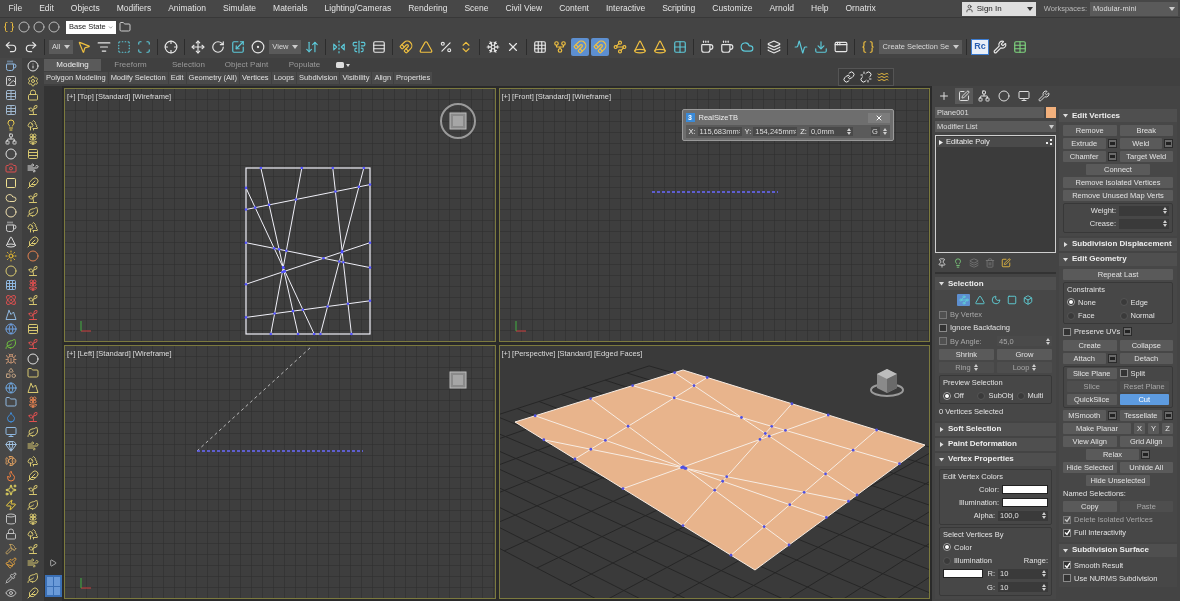 The image size is (1180, 601). What do you see at coordinates (1118, 550) in the screenshot?
I see `rollout-header: Subdivision Surface` at bounding box center [1118, 550].